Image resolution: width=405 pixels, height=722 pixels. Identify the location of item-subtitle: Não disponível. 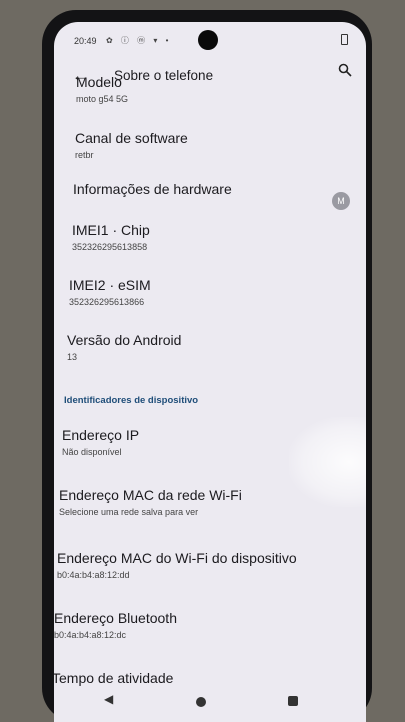
(92, 452).